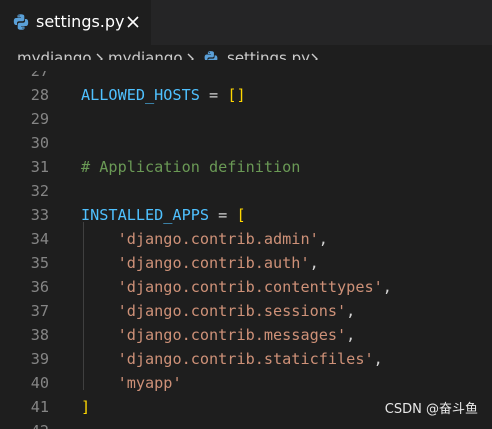 The image size is (492, 429). Describe the element at coordinates (232, 311) in the screenshot. I see `string-literal: 'django.contrib.sessions'` at that location.